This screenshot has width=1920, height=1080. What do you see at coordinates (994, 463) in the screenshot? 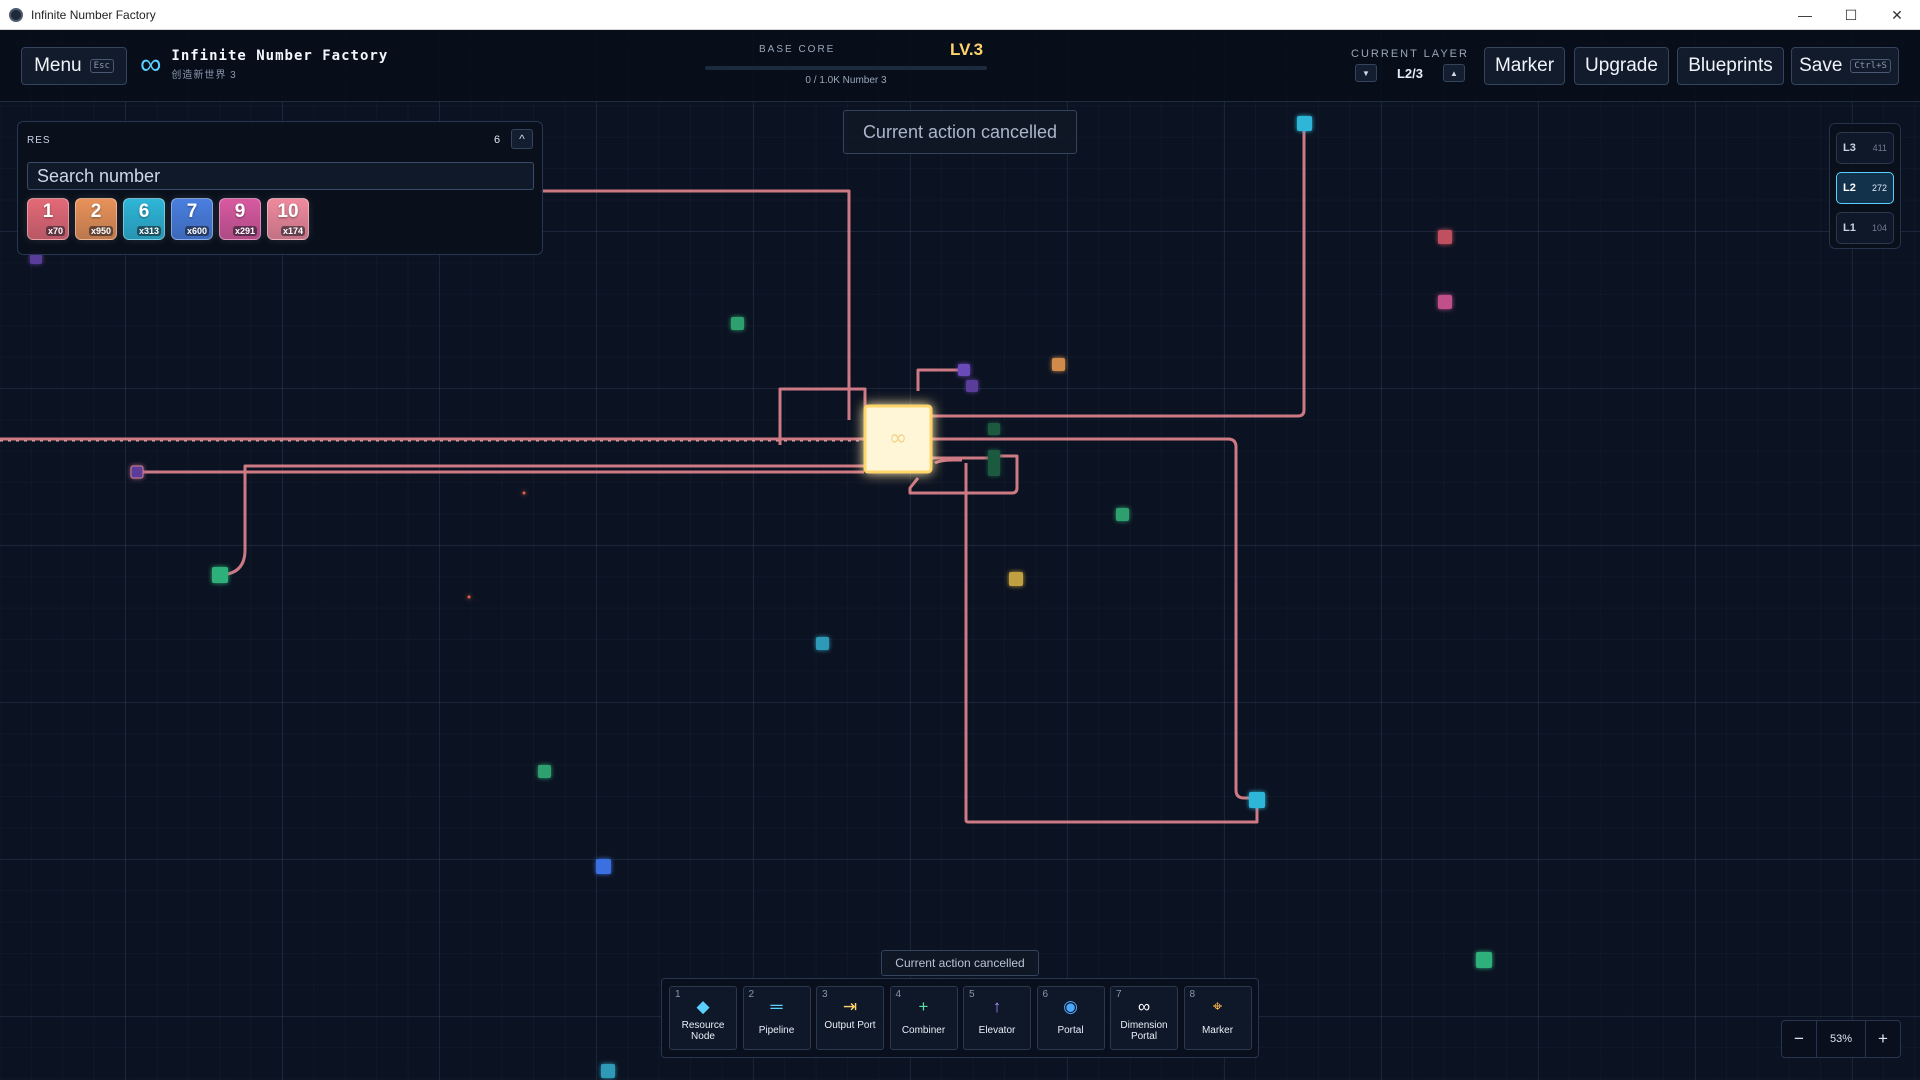
I see `combiner` at bounding box center [994, 463].